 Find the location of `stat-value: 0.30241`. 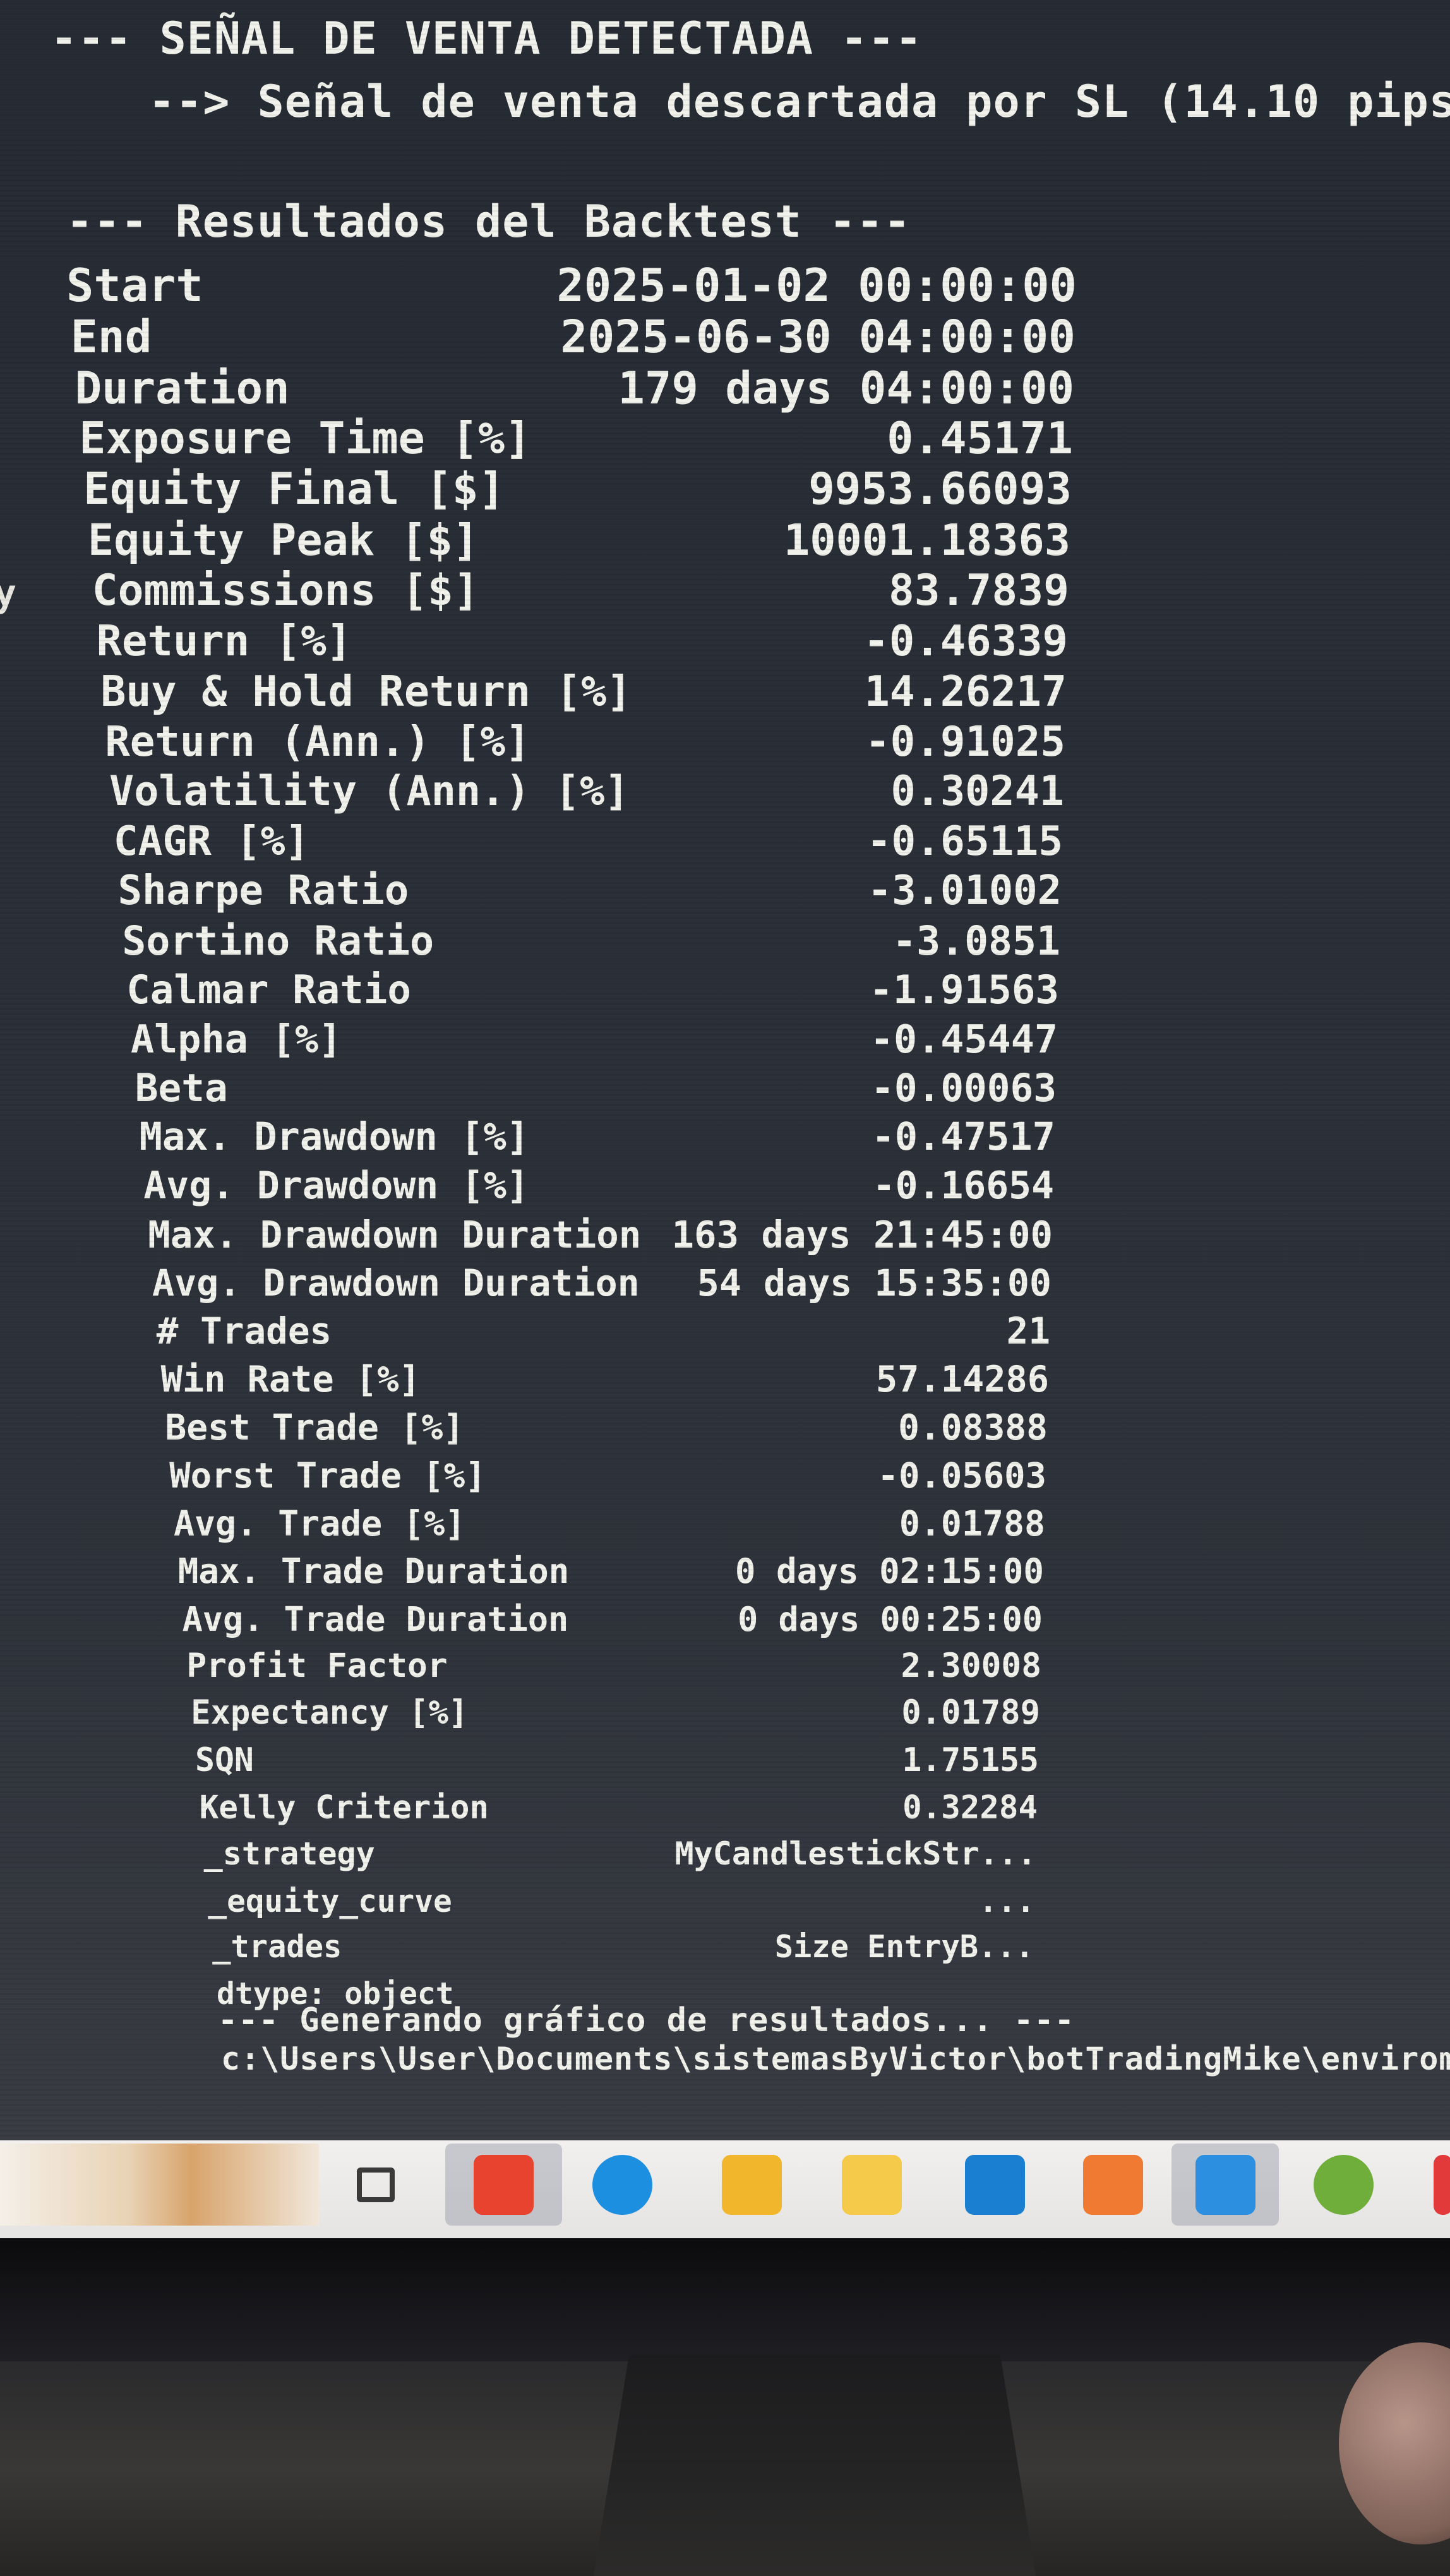

stat-value: 0.30241 is located at coordinates (977, 791).